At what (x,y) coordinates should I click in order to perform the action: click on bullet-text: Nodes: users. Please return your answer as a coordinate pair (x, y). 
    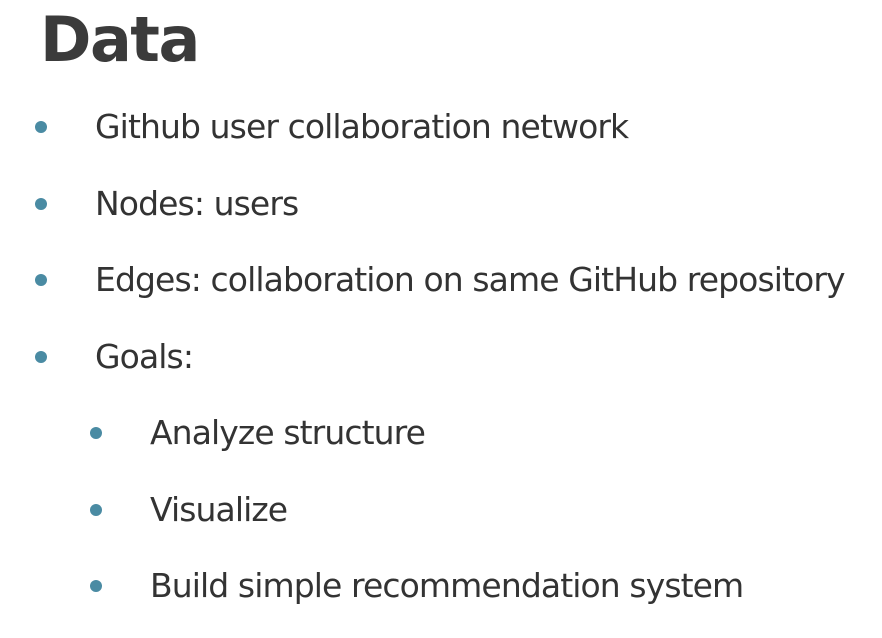
    Looking at the image, I should click on (197, 203).